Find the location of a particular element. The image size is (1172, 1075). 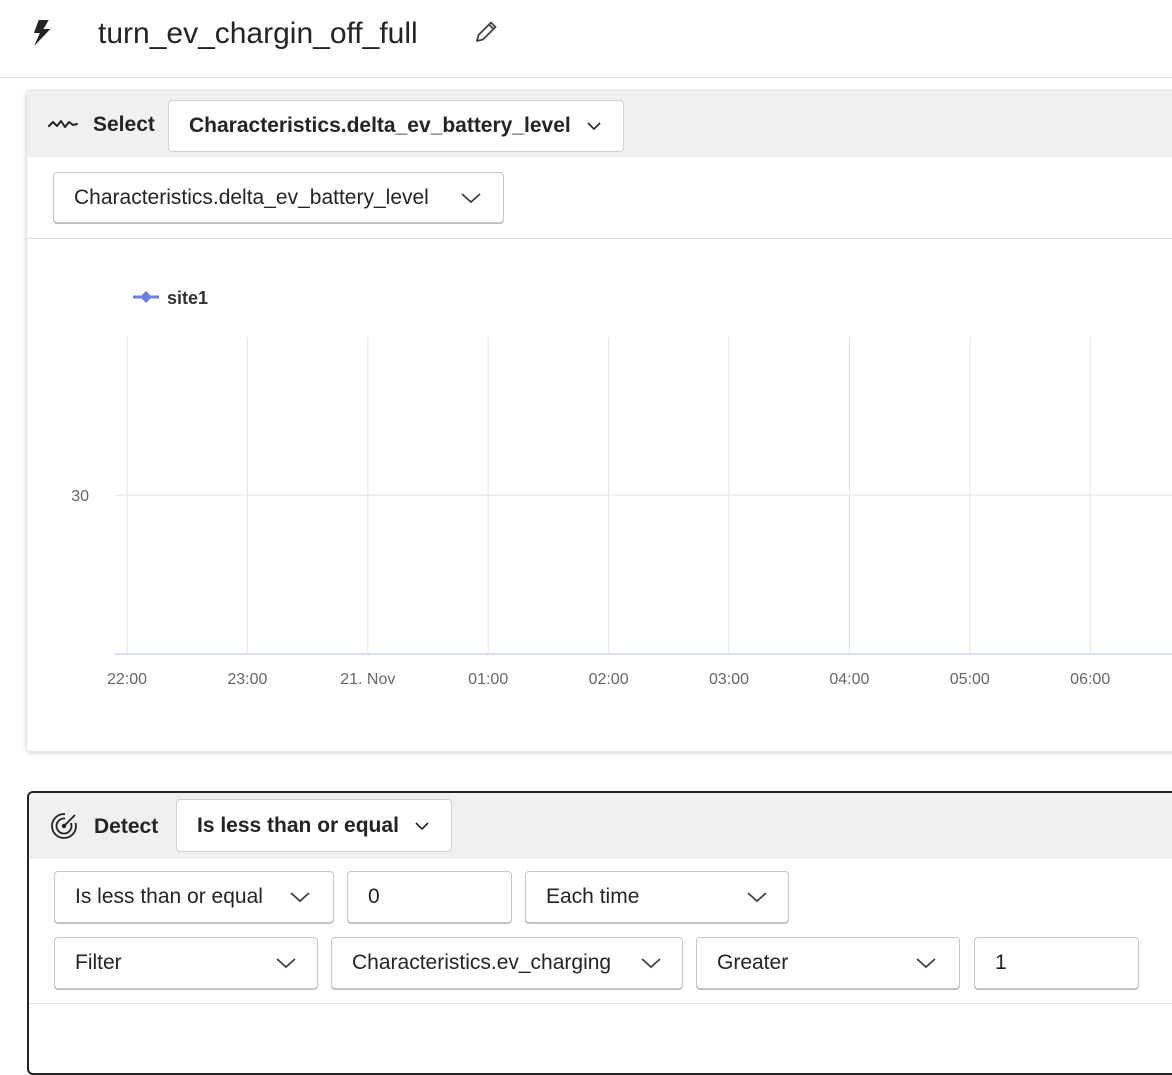

x-tick-label: 04:00 is located at coordinates (849, 679).